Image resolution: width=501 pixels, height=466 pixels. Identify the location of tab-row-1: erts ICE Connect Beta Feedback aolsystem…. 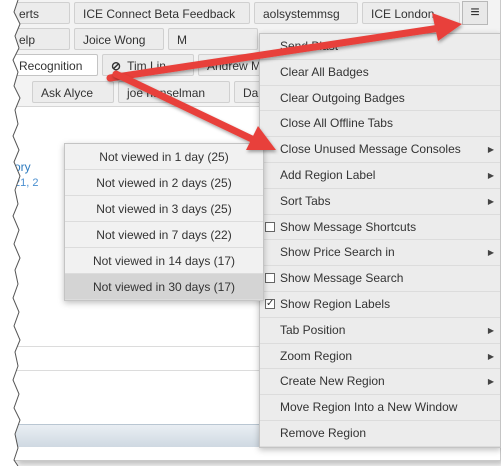
(257, 13).